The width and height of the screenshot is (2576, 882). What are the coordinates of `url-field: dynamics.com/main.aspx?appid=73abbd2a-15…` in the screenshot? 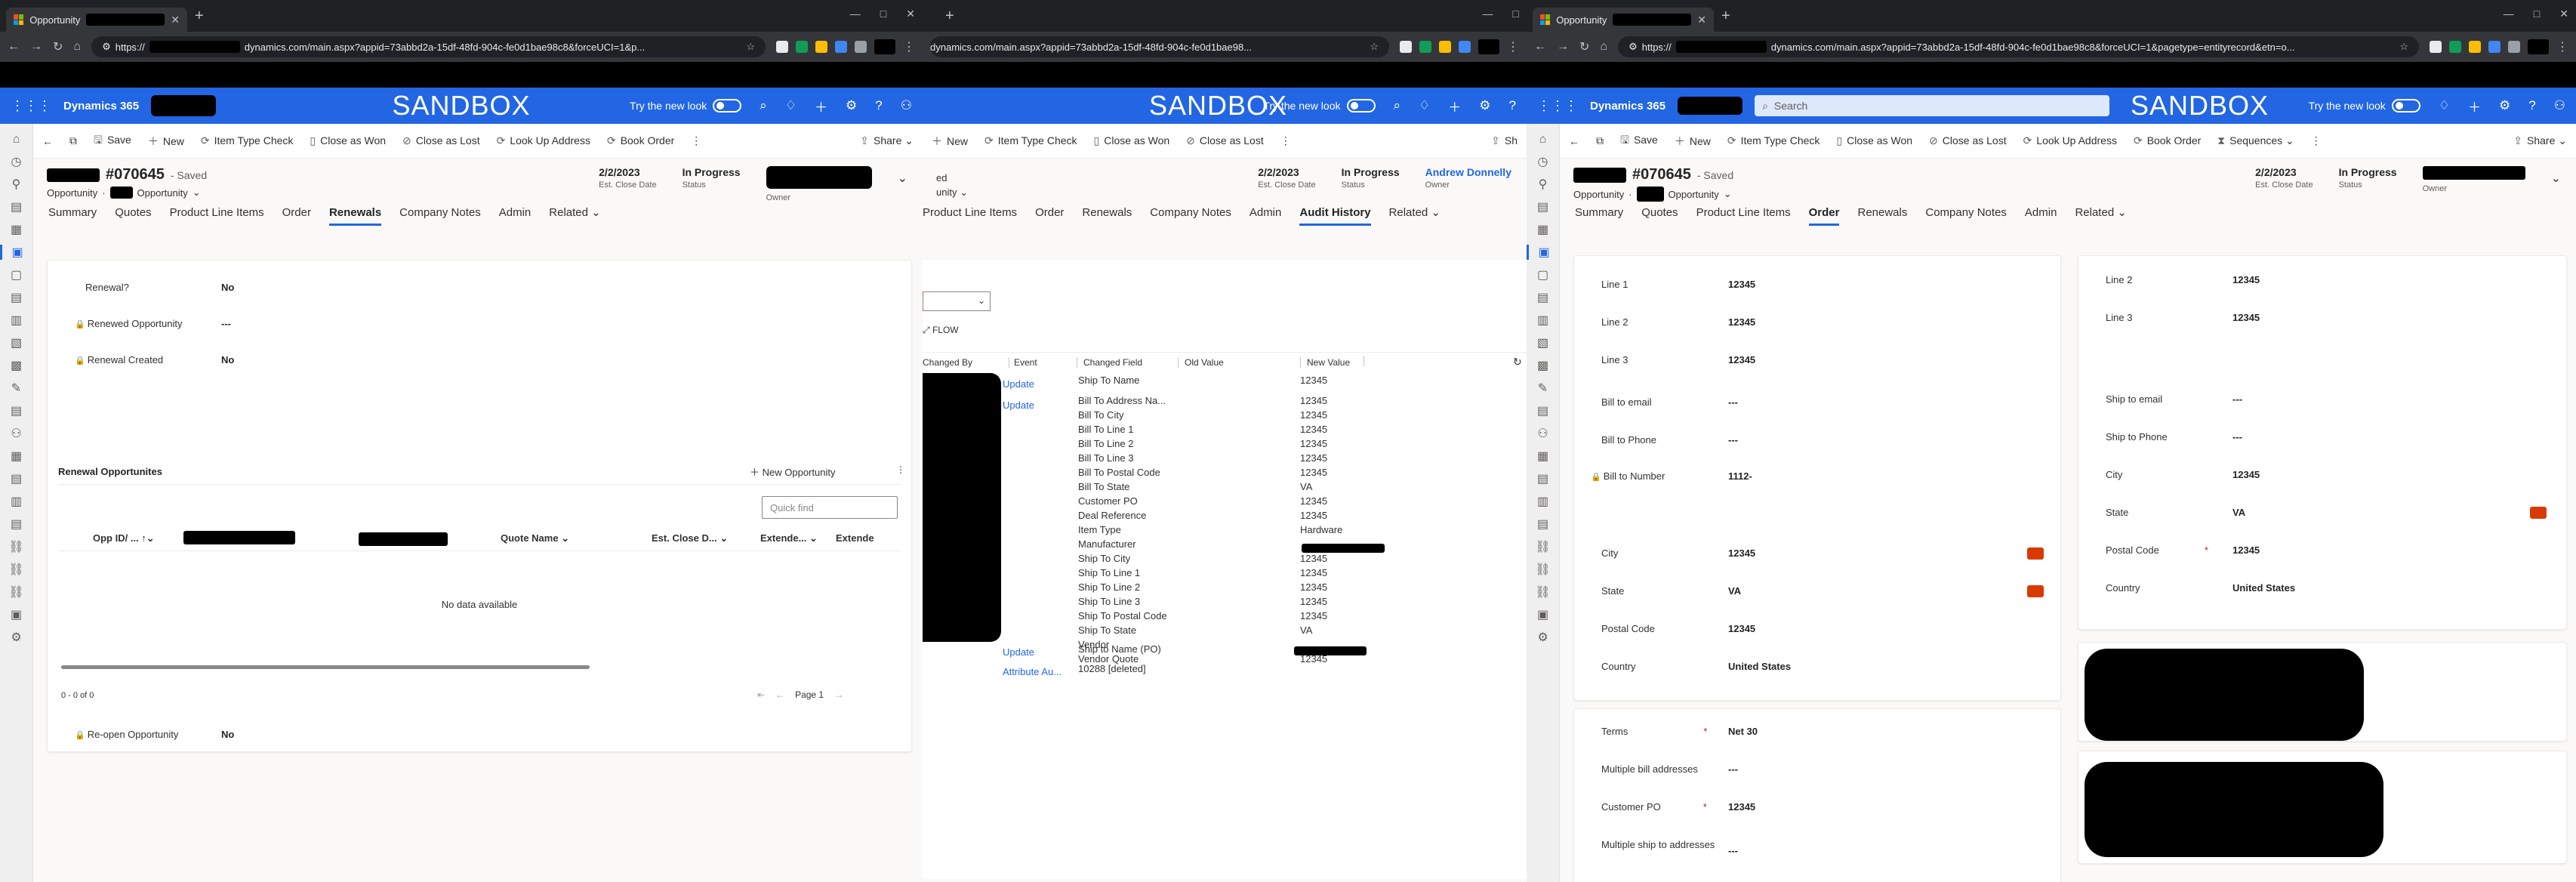 It's located at (1159, 46).